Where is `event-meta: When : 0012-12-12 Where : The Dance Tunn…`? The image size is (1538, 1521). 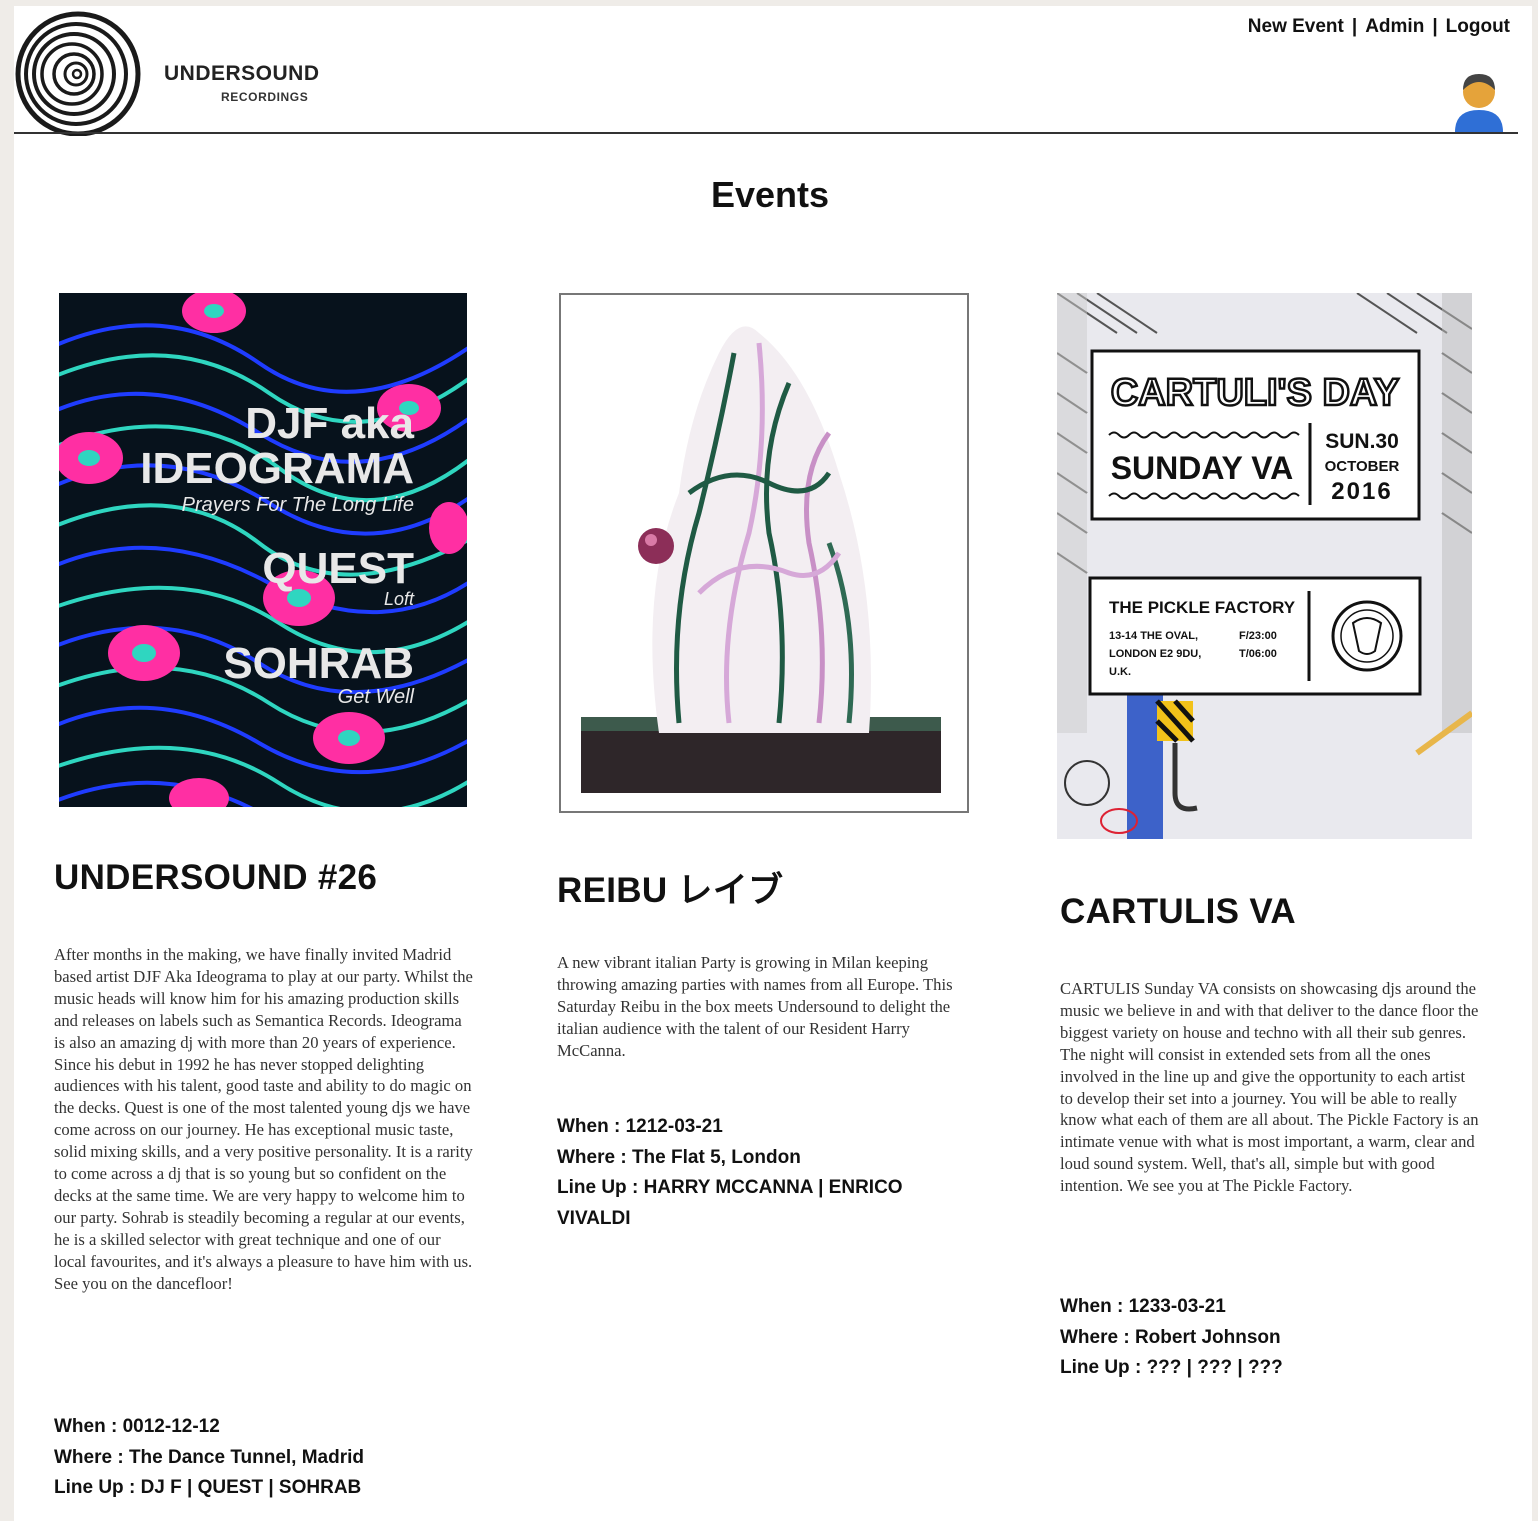 event-meta: When : 0012-12-12 Where : The Dance Tunn… is located at coordinates (264, 1458).